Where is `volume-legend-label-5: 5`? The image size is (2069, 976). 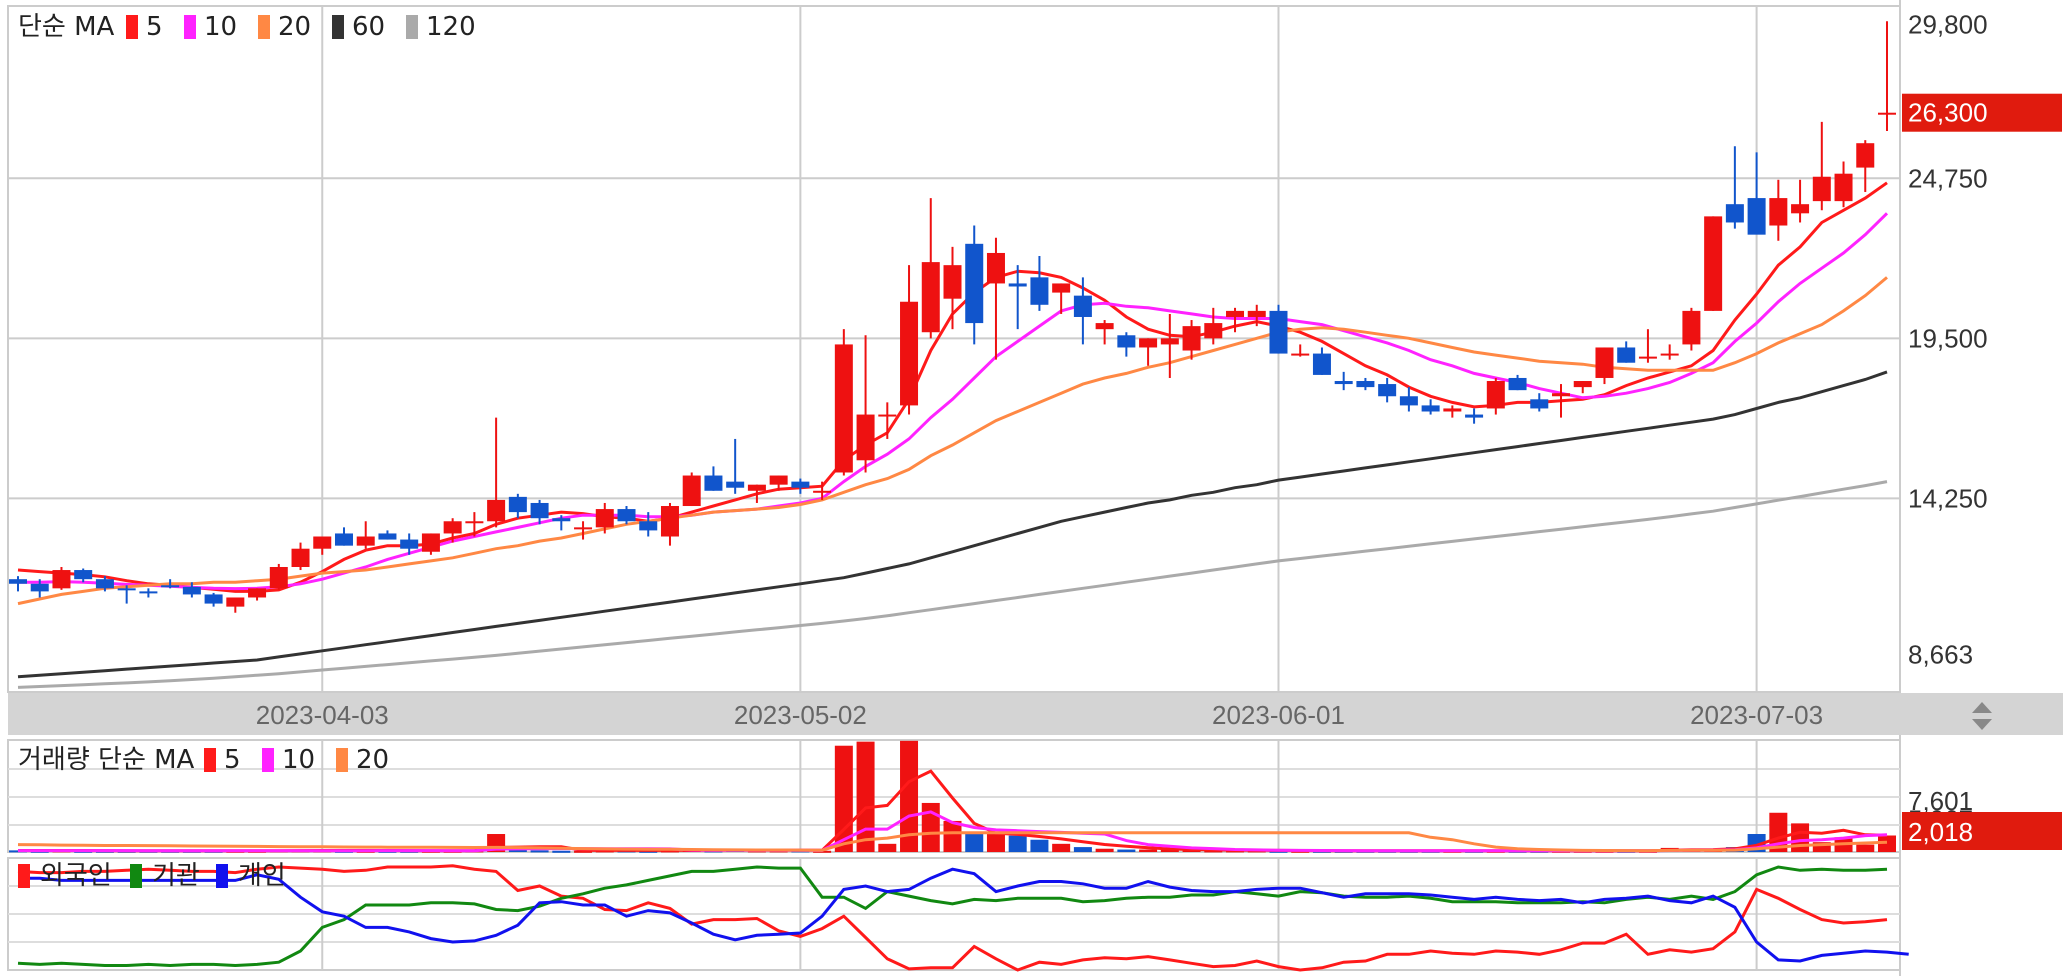
volume-legend-label-5: 5 is located at coordinates (232, 760).